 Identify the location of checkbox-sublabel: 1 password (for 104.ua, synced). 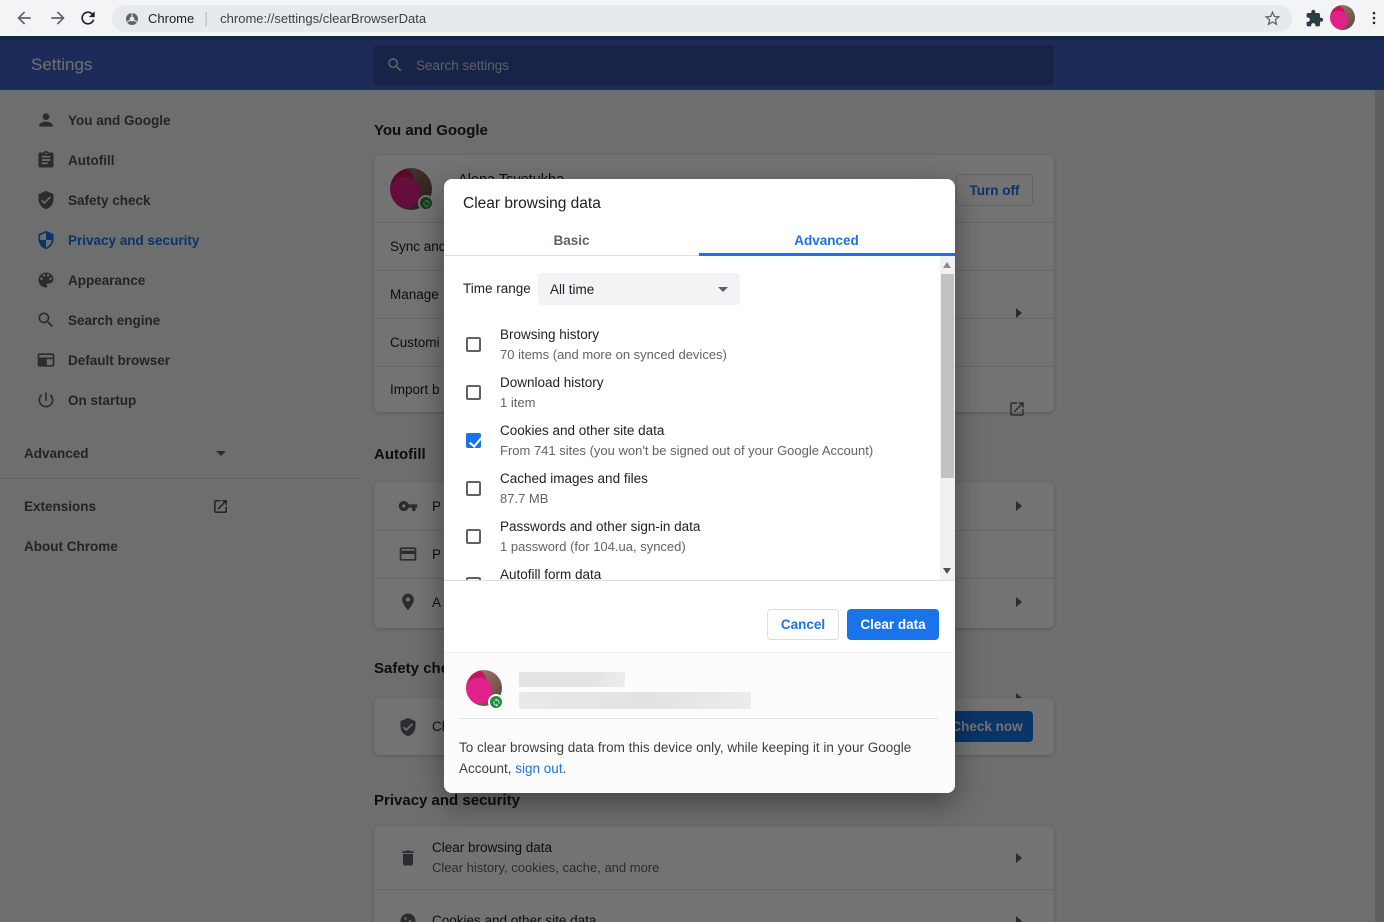
(593, 546).